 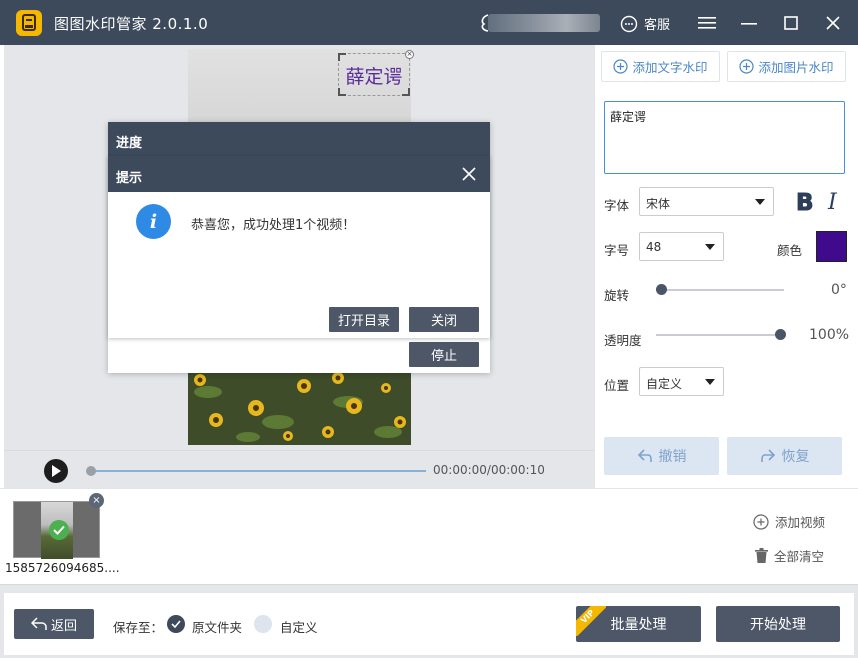 I want to click on maximize-icon, so click(x=791, y=23).